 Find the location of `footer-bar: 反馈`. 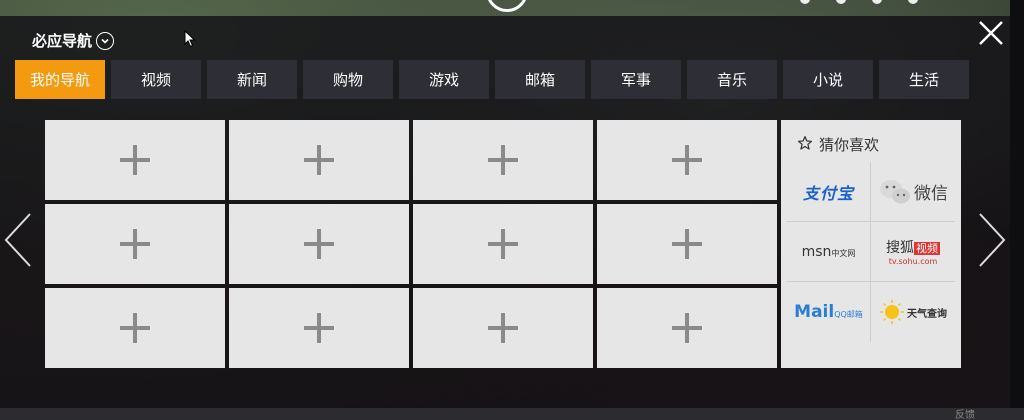

footer-bar: 反馈 is located at coordinates (512, 414).